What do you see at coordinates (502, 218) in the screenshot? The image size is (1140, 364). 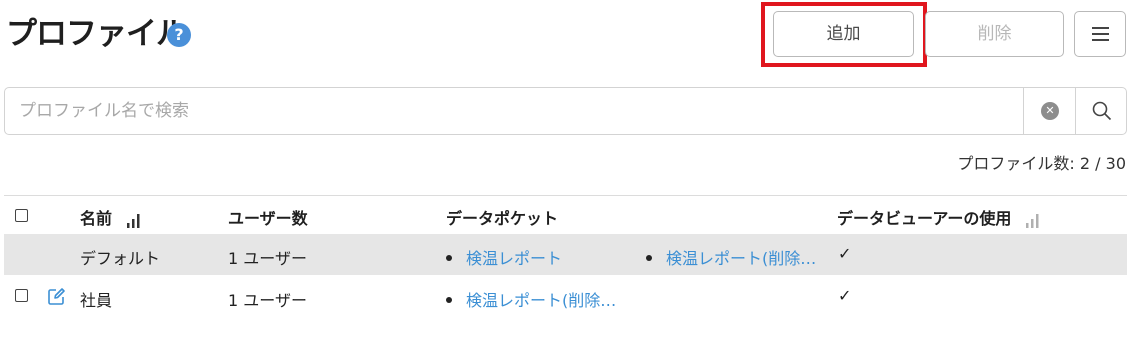 I see `column-header-data-pockets: データポケット` at bounding box center [502, 218].